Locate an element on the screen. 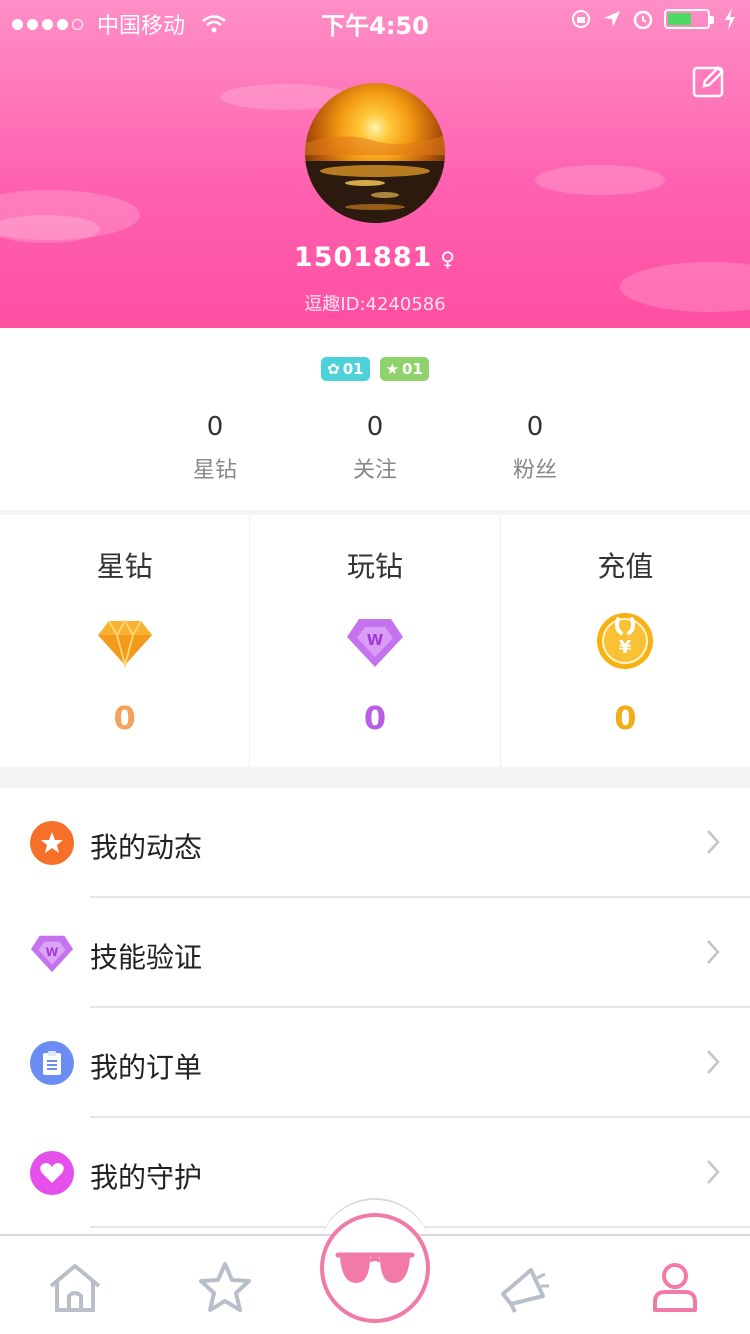  star-icon: ★ is located at coordinates (392, 369).